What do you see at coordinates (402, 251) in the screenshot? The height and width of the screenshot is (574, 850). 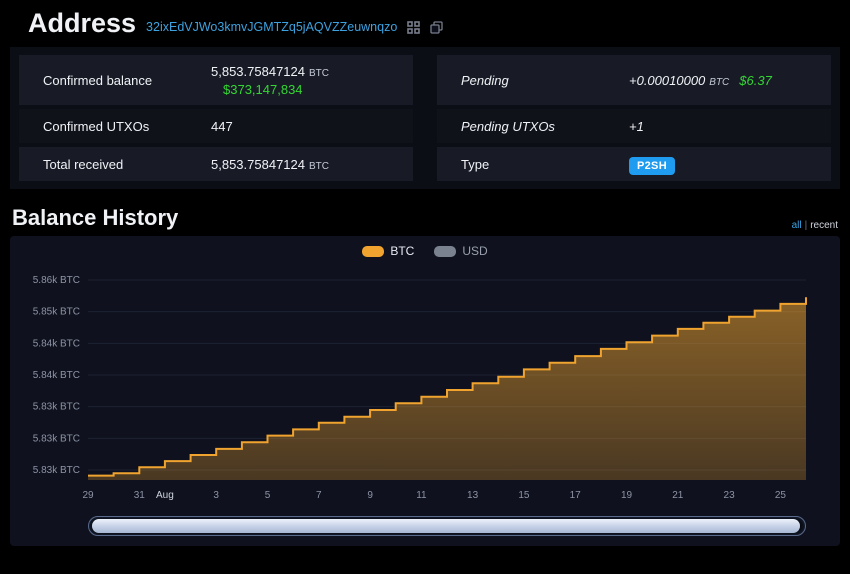 I see `legend-label-btc: BTC` at bounding box center [402, 251].